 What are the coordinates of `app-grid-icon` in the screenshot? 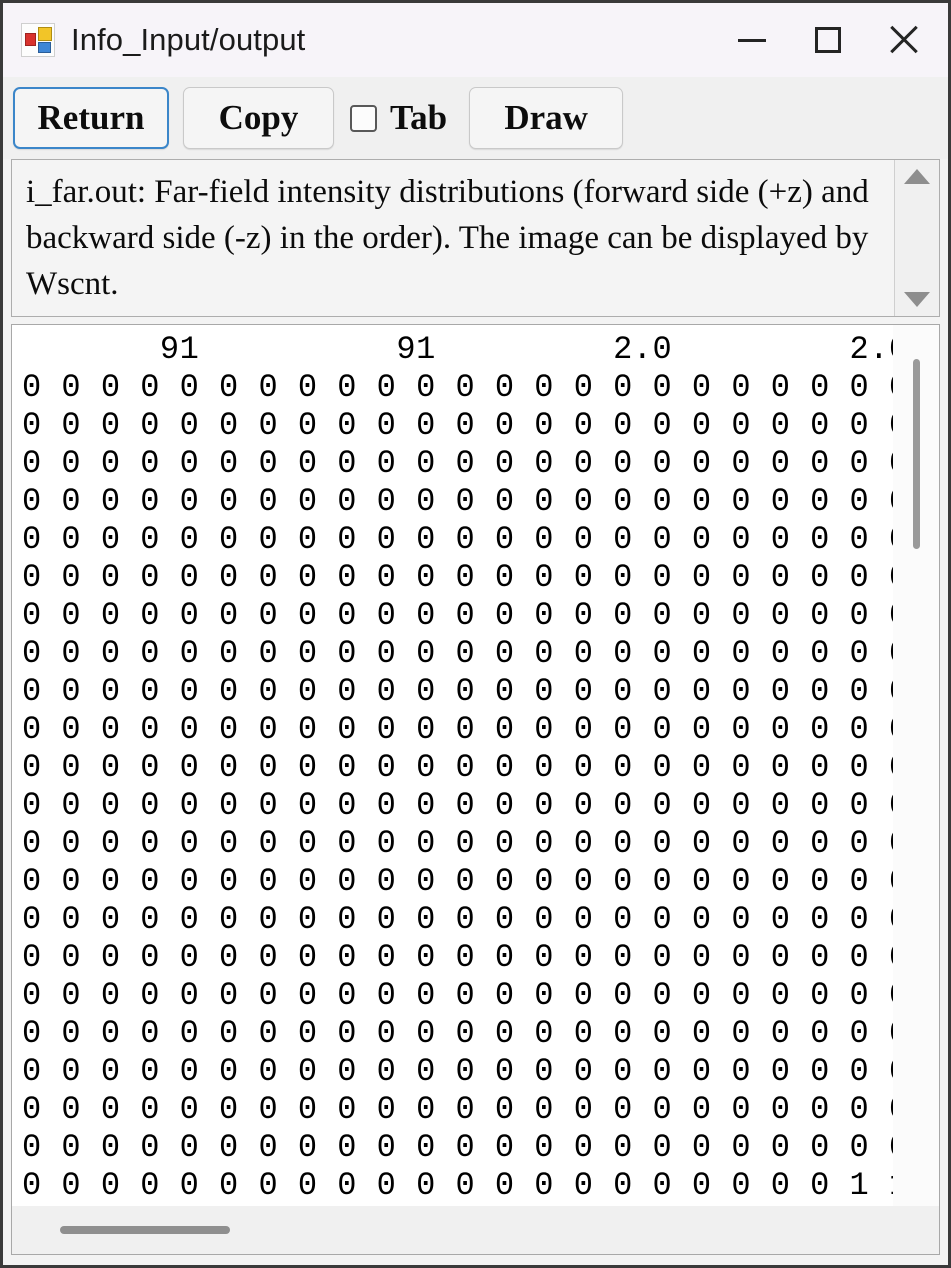 It's located at (38, 40).